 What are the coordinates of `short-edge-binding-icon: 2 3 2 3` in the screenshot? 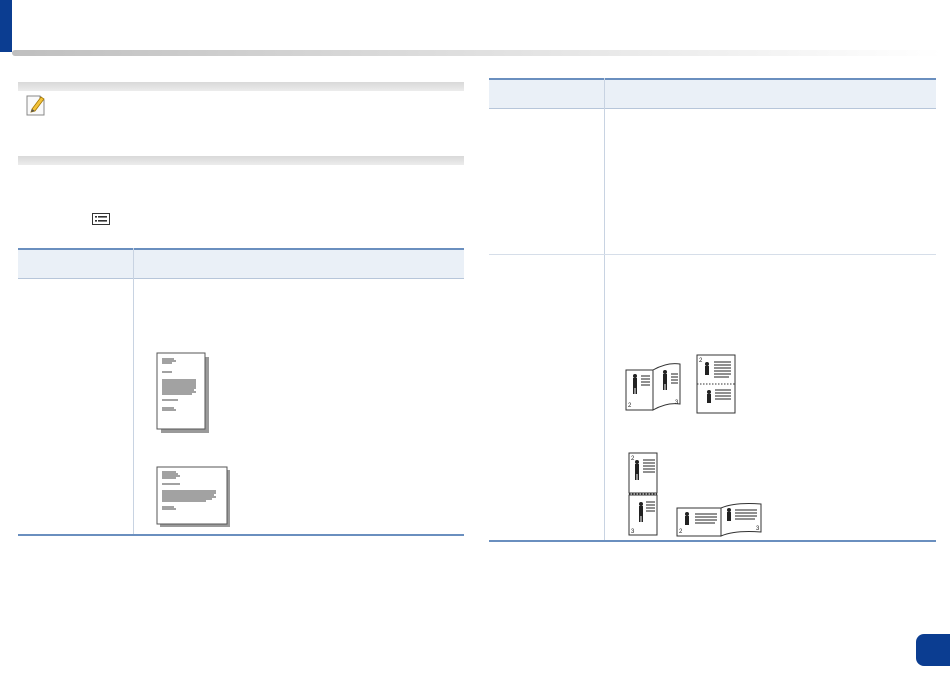 It's located at (695, 494).